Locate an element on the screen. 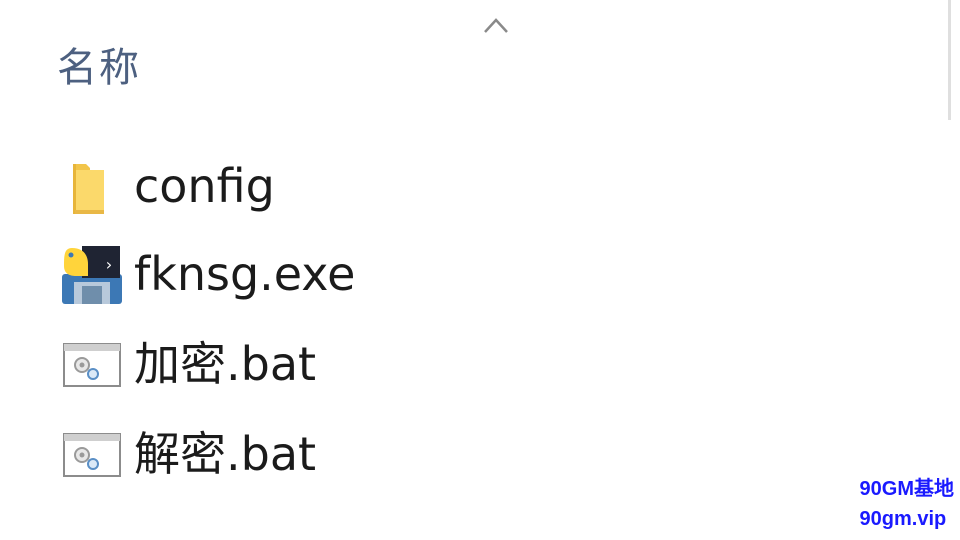  column-divider is located at coordinates (949, 60).